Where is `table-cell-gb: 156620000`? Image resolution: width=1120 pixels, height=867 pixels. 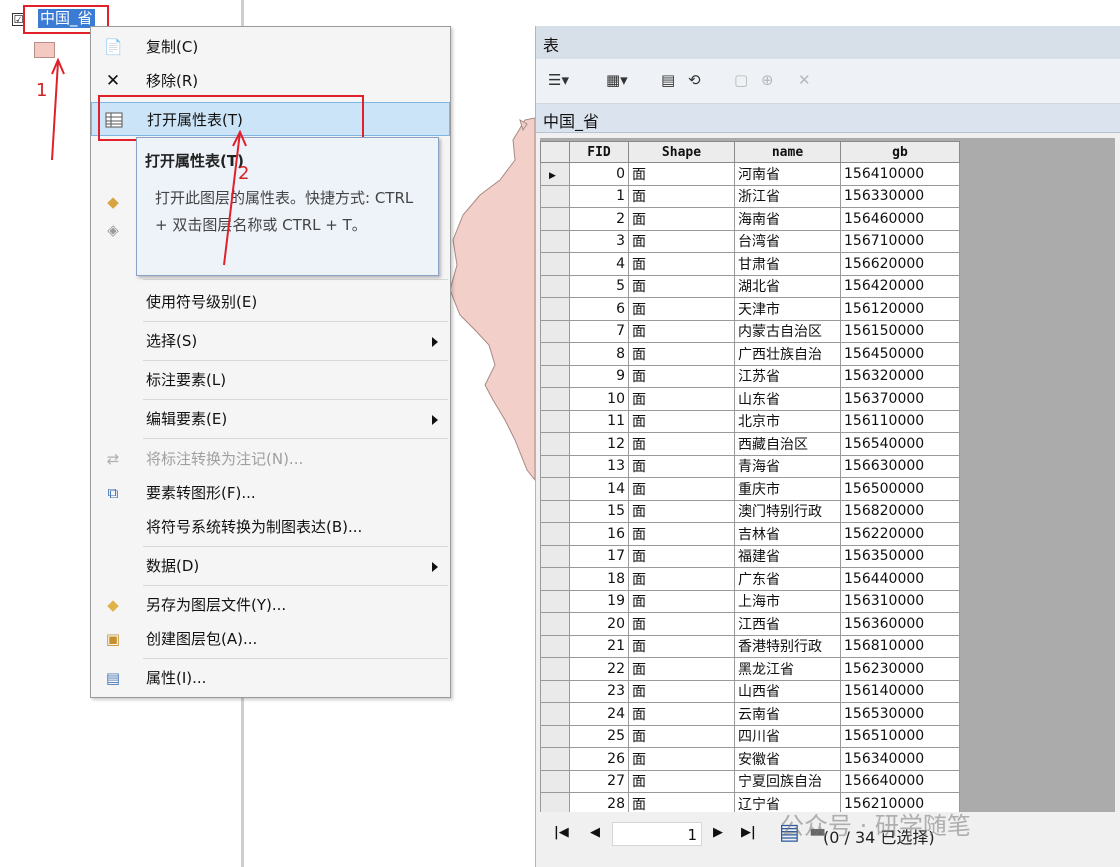
table-cell-gb: 156620000 is located at coordinates (900, 264).